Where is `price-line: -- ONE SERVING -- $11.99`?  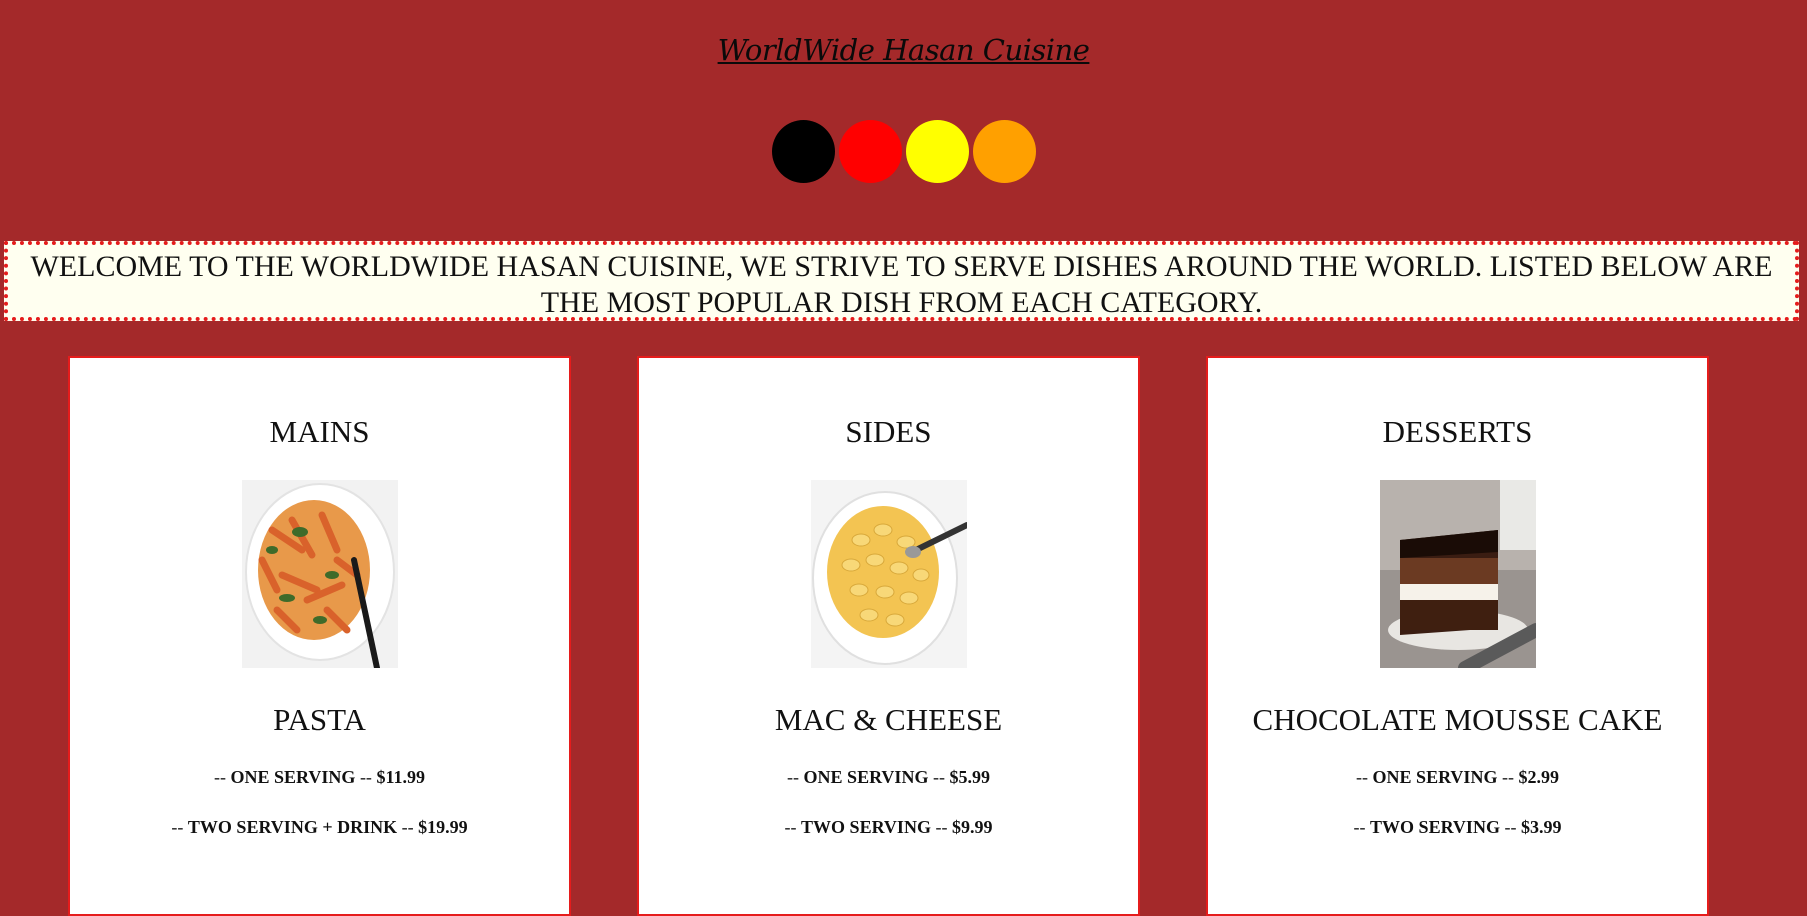 price-line: -- ONE SERVING -- $11.99 is located at coordinates (319, 777).